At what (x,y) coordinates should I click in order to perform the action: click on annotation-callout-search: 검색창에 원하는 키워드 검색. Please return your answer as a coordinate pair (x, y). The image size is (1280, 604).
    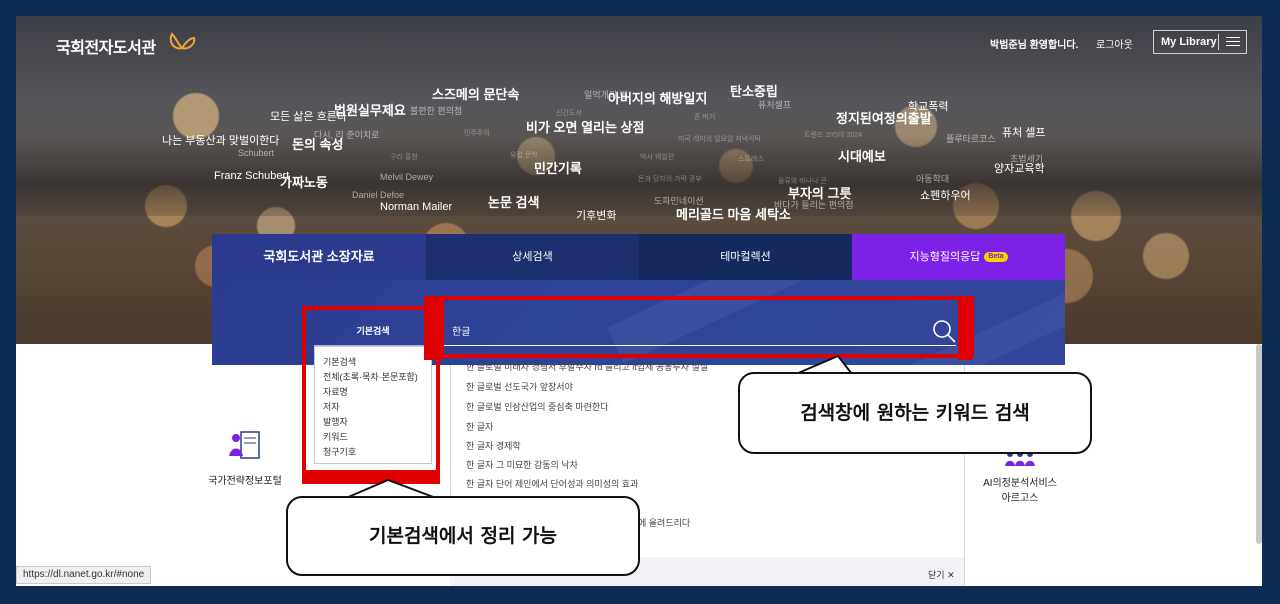
    Looking at the image, I should click on (915, 413).